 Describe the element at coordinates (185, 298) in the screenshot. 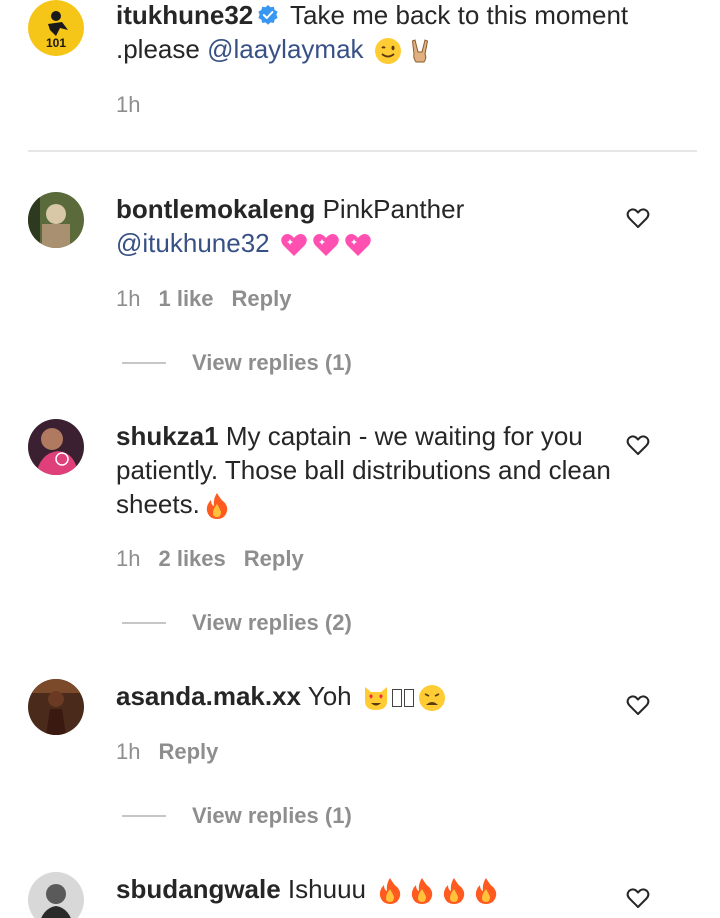

I see `likes-count: 1 like` at that location.